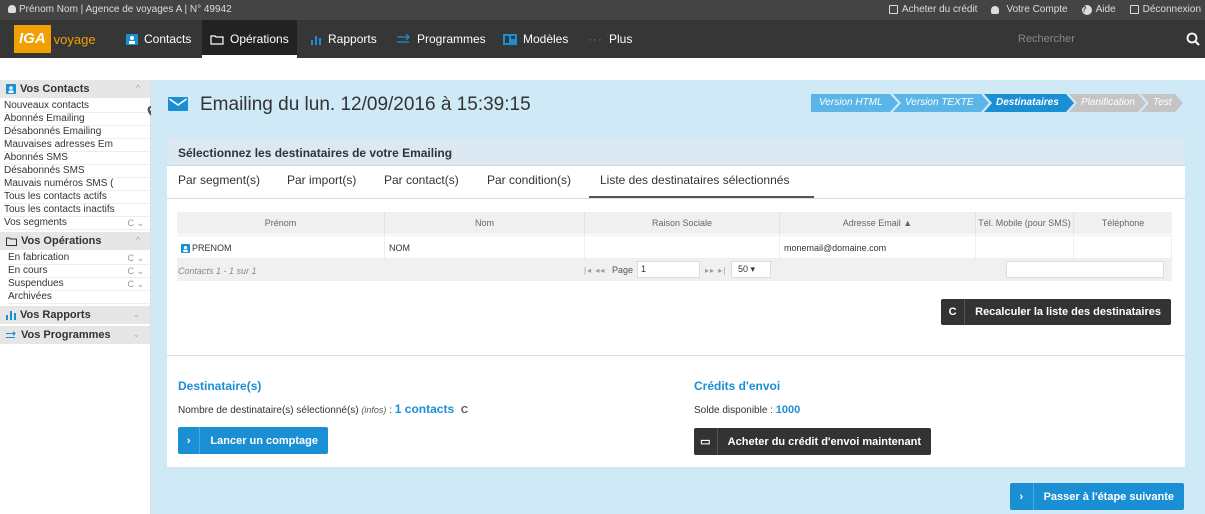 This screenshot has width=1205, height=514. I want to click on page-size-select: 50 ▾, so click(751, 269).